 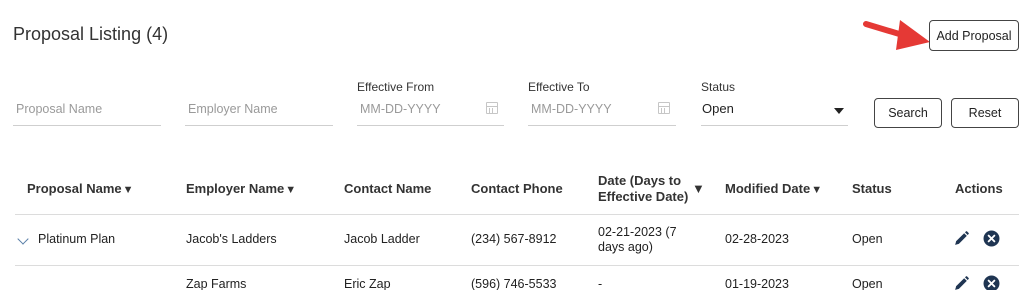 I want to click on col-header-date: Date (Days to Effective Date), so click(x=643, y=189).